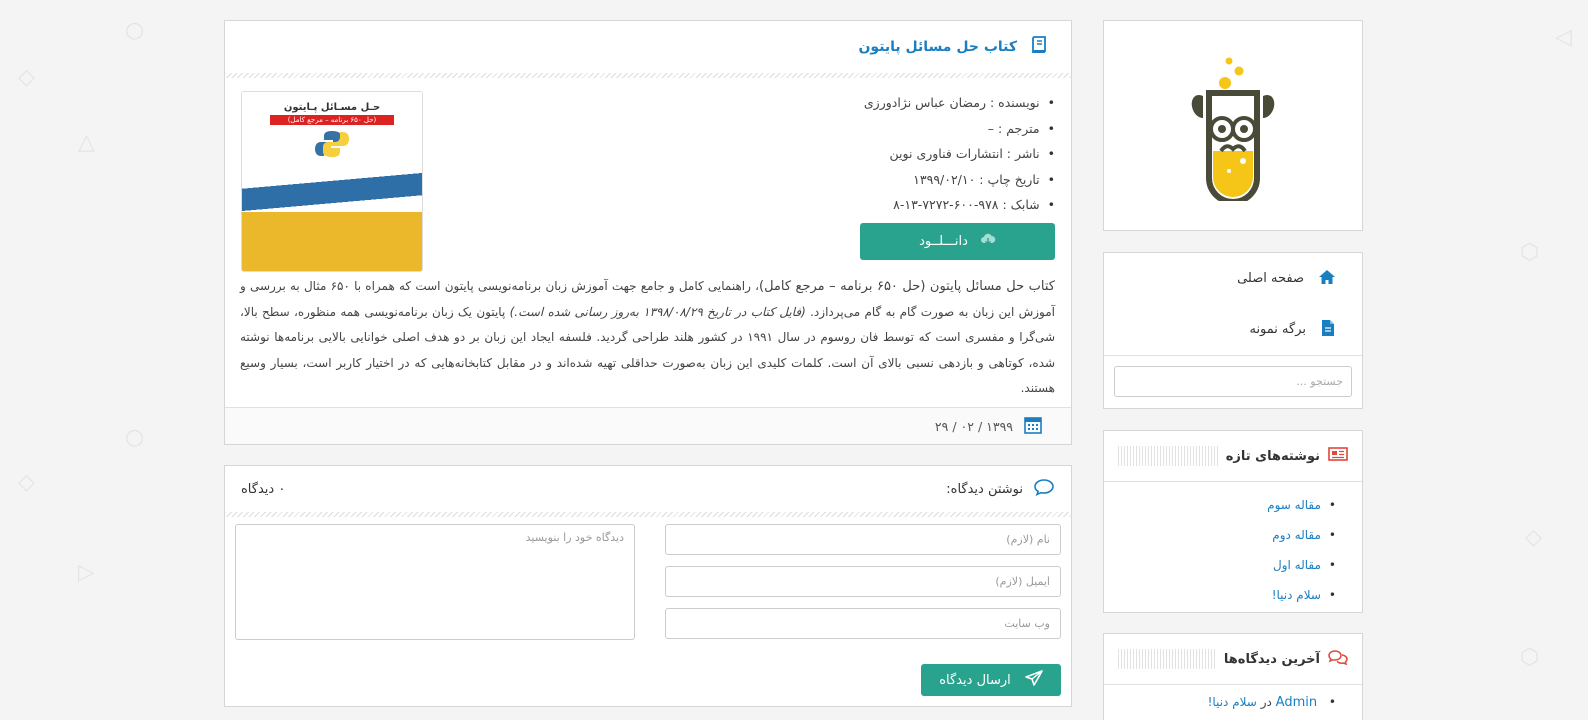 This screenshot has height=720, width=1588. I want to click on file-icon, so click(1328, 330).